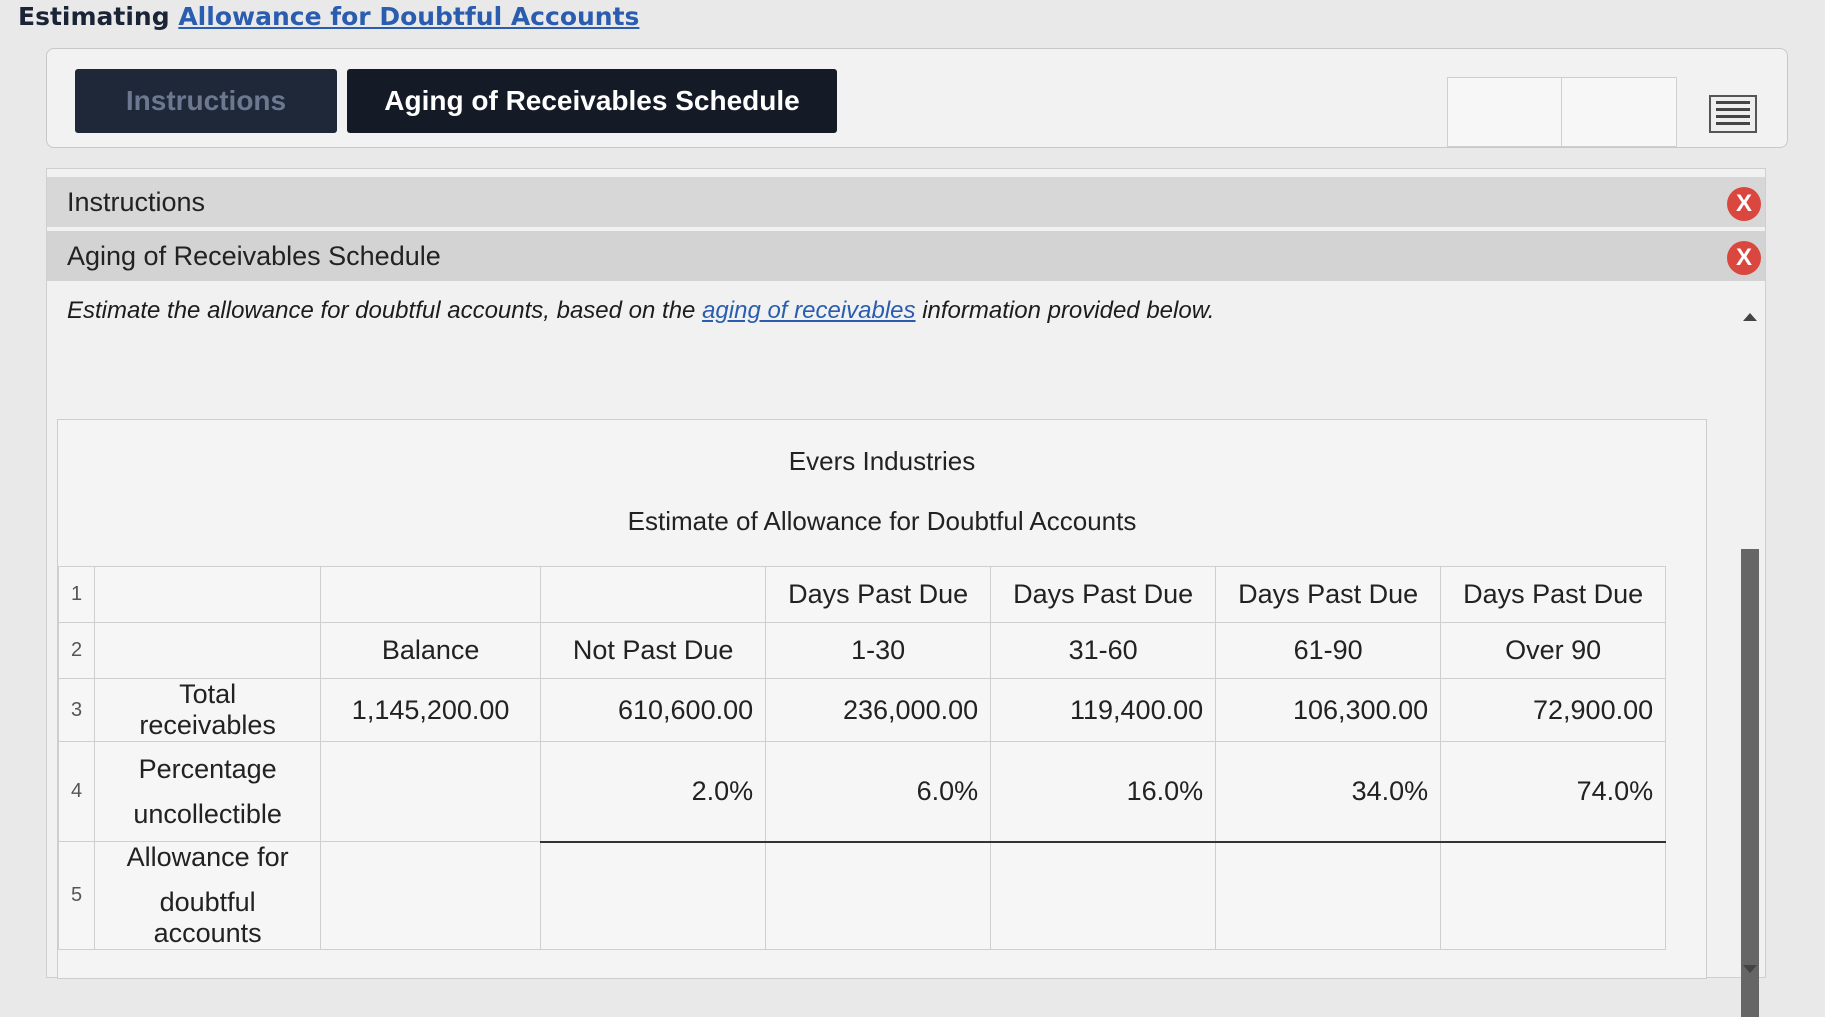 This screenshot has height=1017, width=1825. Describe the element at coordinates (1103, 792) in the screenshot. I see `cell: 16.0%` at that location.